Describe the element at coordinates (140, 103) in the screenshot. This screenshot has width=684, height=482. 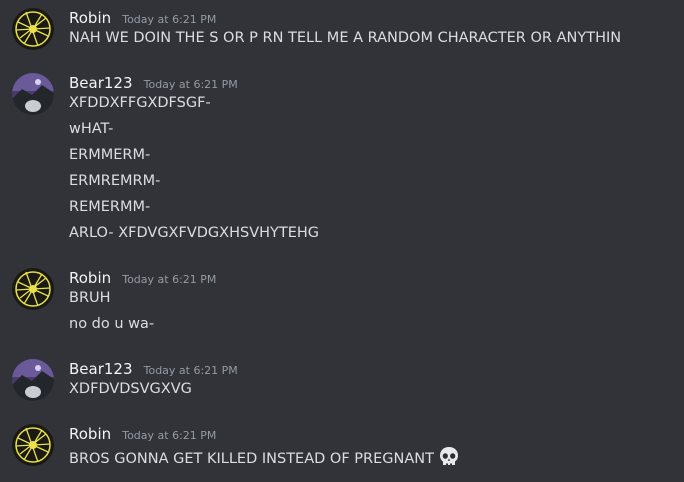
I see `message-text: XFDDXFFGXDFSGF-` at that location.